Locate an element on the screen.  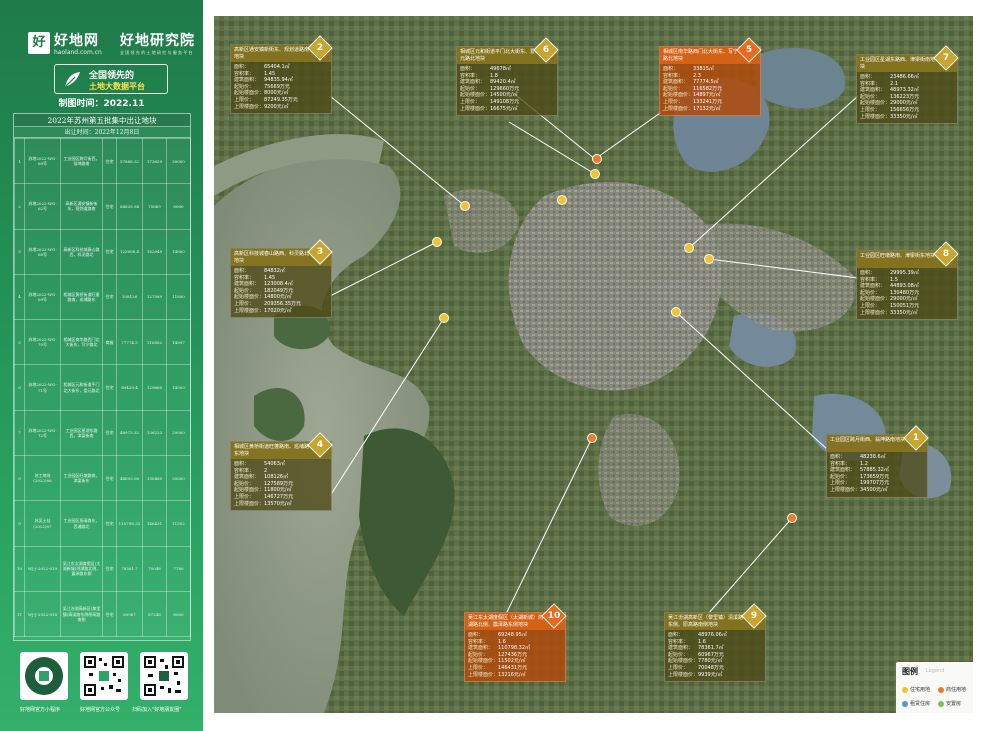
table-cell: 60967 is located at coordinates (129, 614).